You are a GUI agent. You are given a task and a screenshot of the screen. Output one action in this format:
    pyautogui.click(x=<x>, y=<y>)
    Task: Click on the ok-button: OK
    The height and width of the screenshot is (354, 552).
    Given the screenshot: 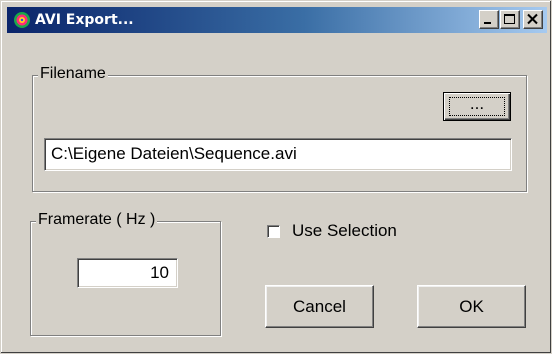 What is the action you would take?
    pyautogui.click(x=471, y=306)
    